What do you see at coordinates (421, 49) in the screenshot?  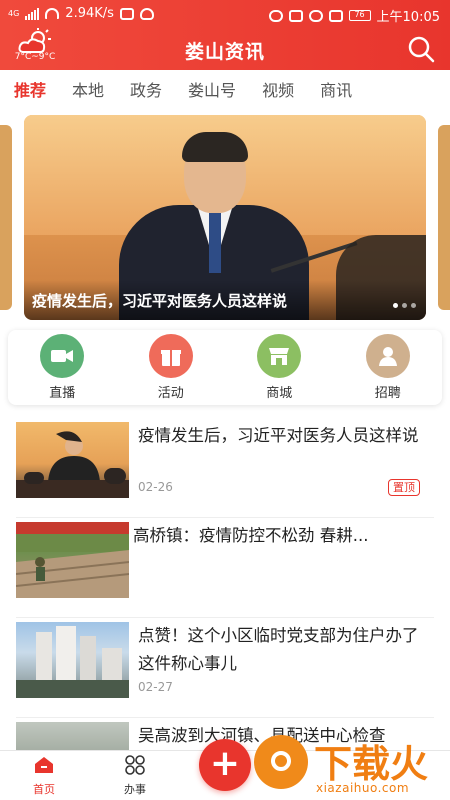 I see `search-icon` at bounding box center [421, 49].